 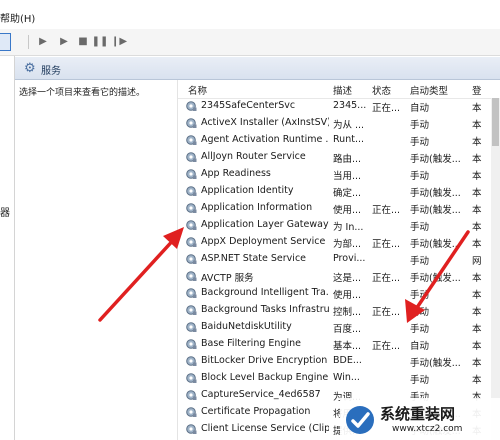 What do you see at coordinates (429, 90) in the screenshot?
I see `column-header-startup-type: 启动类型` at bounding box center [429, 90].